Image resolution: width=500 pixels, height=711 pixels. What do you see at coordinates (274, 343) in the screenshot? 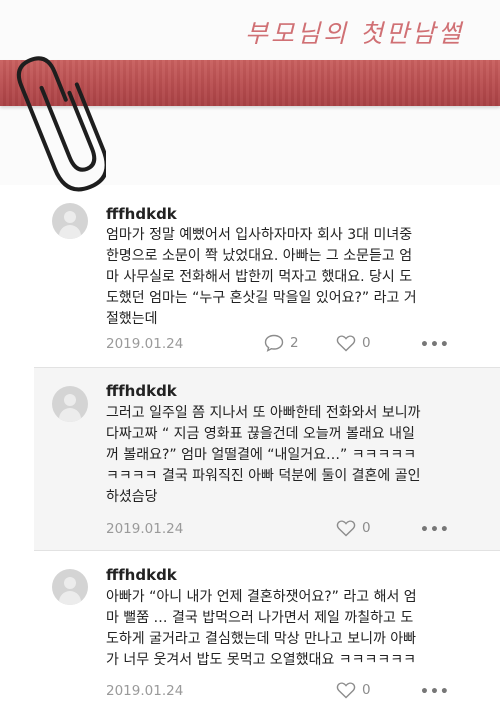
I see `speech-bubble-icon` at bounding box center [274, 343].